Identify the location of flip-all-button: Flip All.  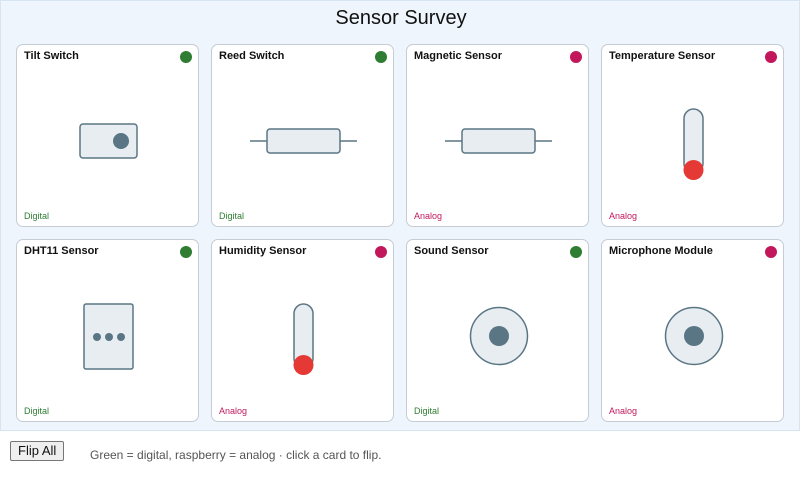
(37, 451).